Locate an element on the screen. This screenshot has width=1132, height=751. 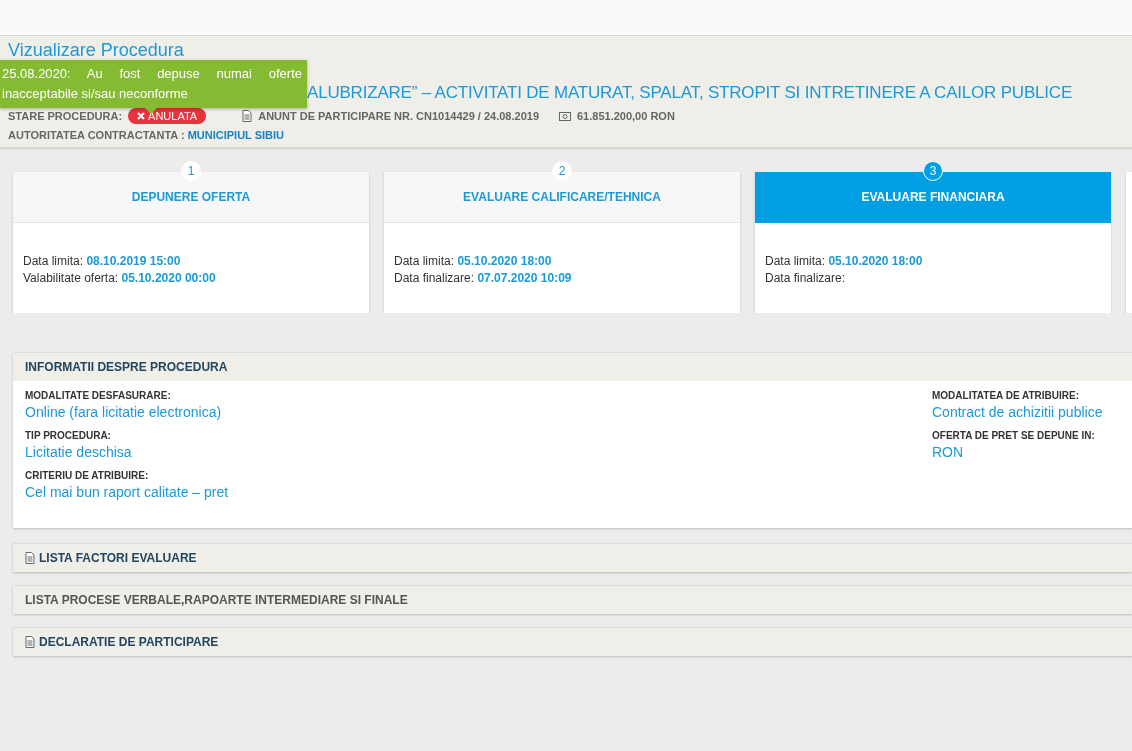
tooltip-arrow is located at coordinates (151, 111).